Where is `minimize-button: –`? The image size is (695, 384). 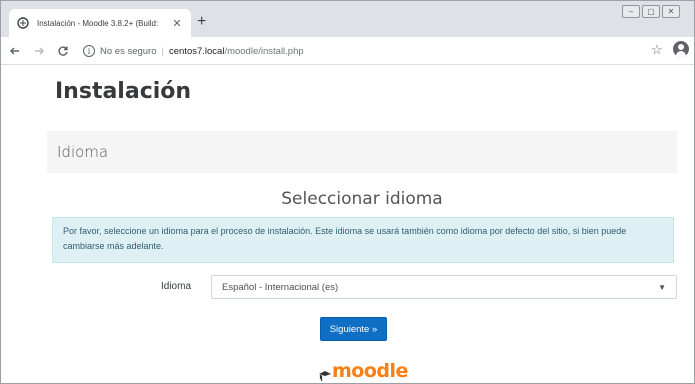
minimize-button: – is located at coordinates (631, 11).